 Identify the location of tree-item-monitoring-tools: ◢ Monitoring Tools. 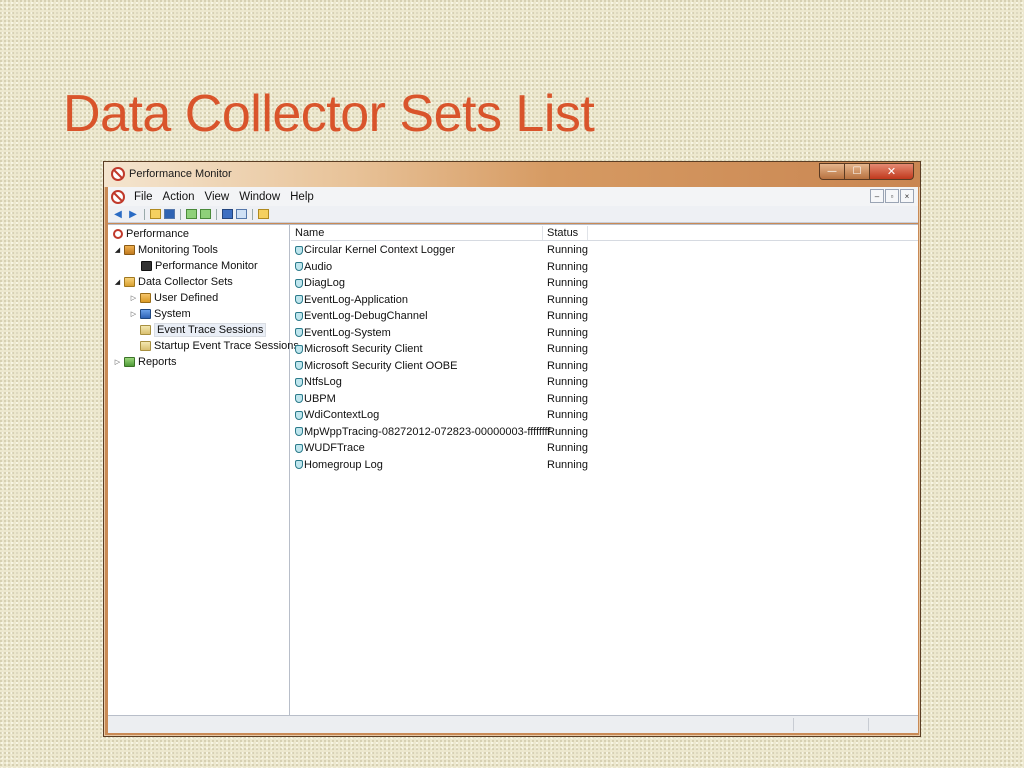
(165, 249).